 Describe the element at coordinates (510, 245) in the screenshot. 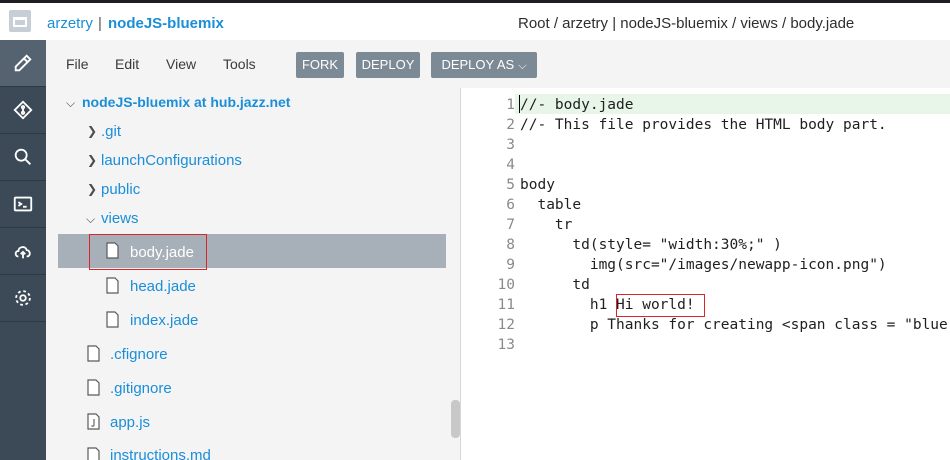

I see `line-number: 8` at that location.